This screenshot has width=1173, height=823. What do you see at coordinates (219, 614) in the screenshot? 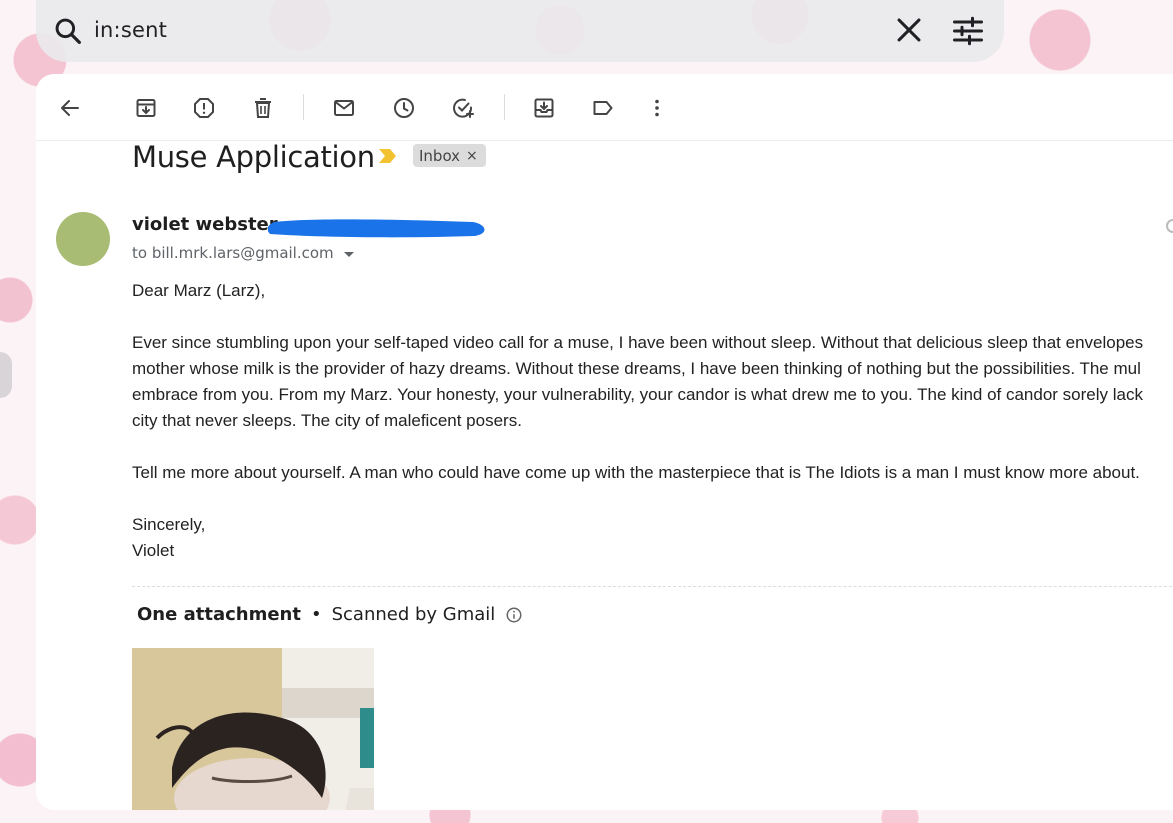
I see `attachment-count: One attachment` at bounding box center [219, 614].